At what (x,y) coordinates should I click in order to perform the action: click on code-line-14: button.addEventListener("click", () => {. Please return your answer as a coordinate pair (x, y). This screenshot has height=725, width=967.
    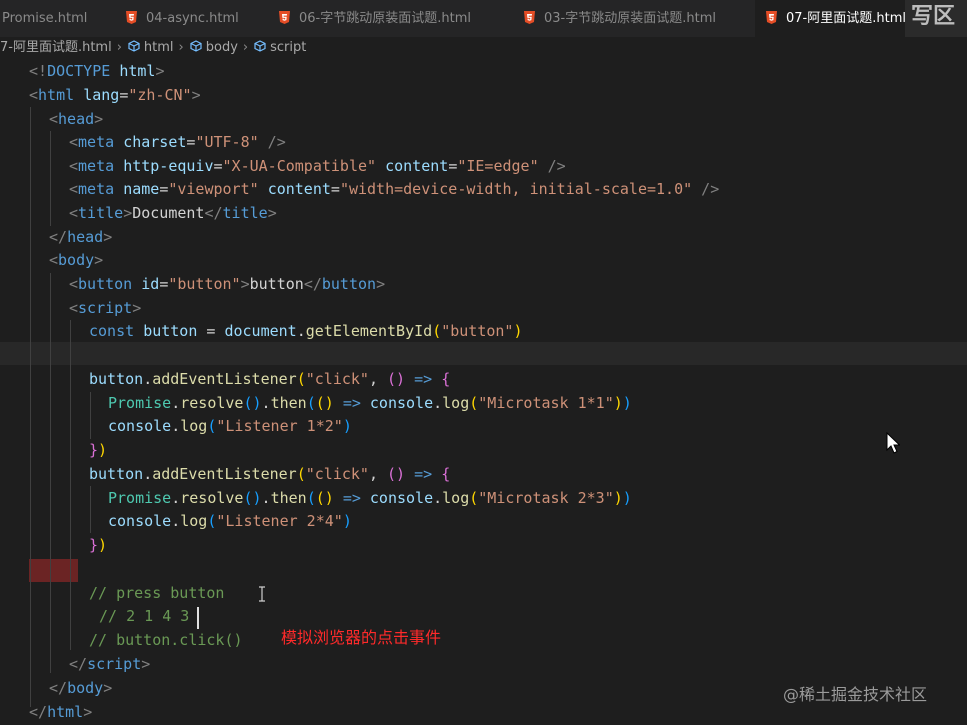
    Looking at the image, I should click on (270, 379).